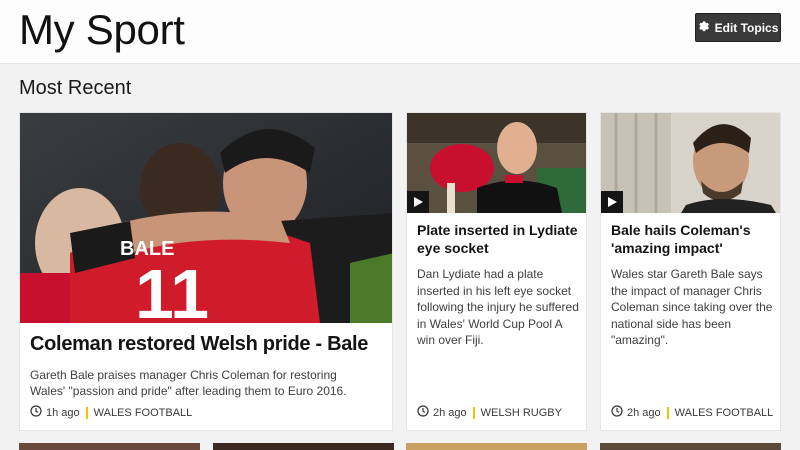  I want to click on story-time: 1h ago, so click(63, 412).